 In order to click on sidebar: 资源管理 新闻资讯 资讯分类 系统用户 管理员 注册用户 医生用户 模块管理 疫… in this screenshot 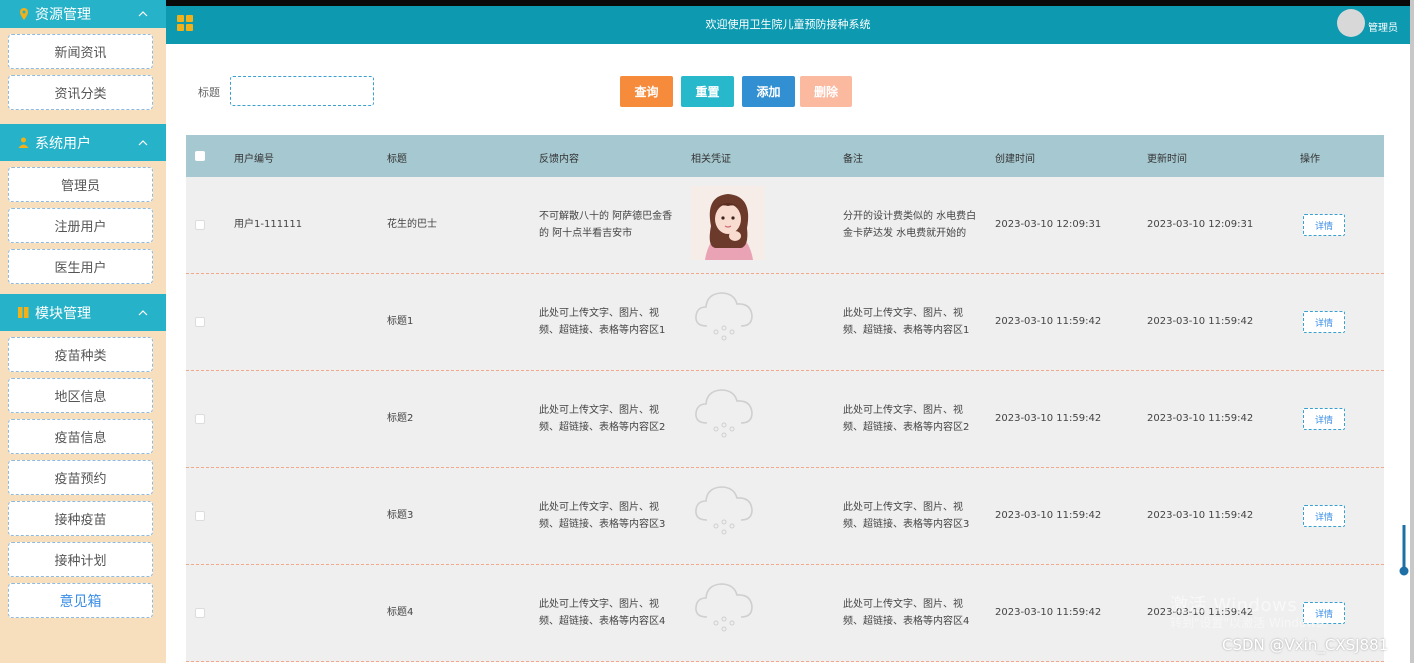, I will do `click(83, 331)`.